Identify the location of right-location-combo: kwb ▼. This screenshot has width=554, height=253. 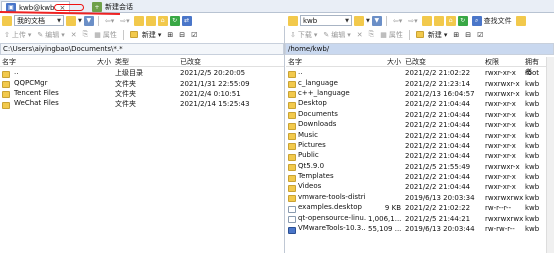
(326, 20).